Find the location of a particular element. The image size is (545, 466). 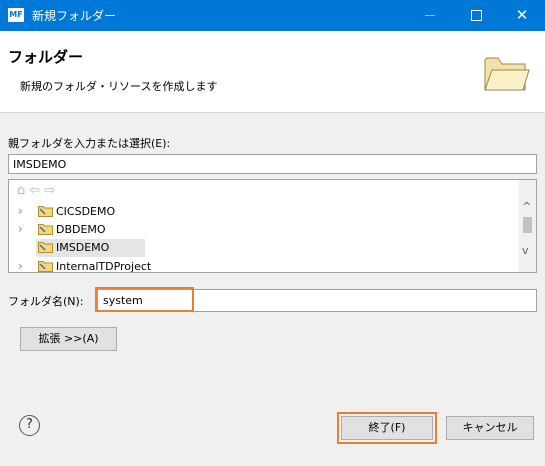

dialog-footer: ? 終了(F) キャンセル is located at coordinates (272, 439).